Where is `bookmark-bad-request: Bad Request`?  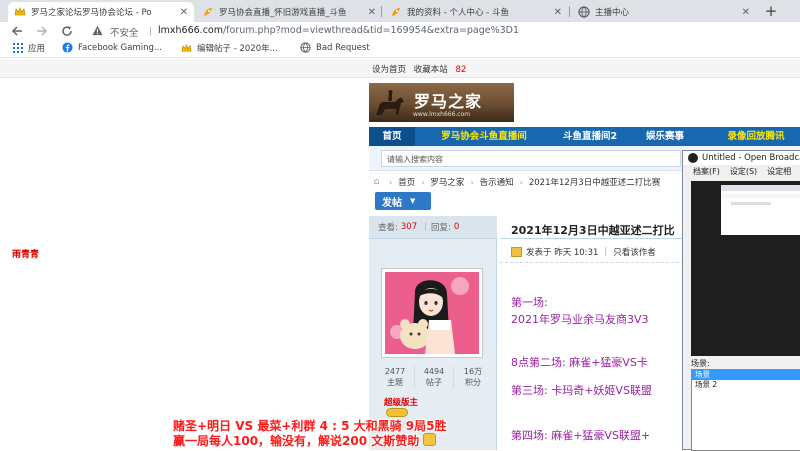
bookmark-bad-request: Bad Request is located at coordinates (335, 47).